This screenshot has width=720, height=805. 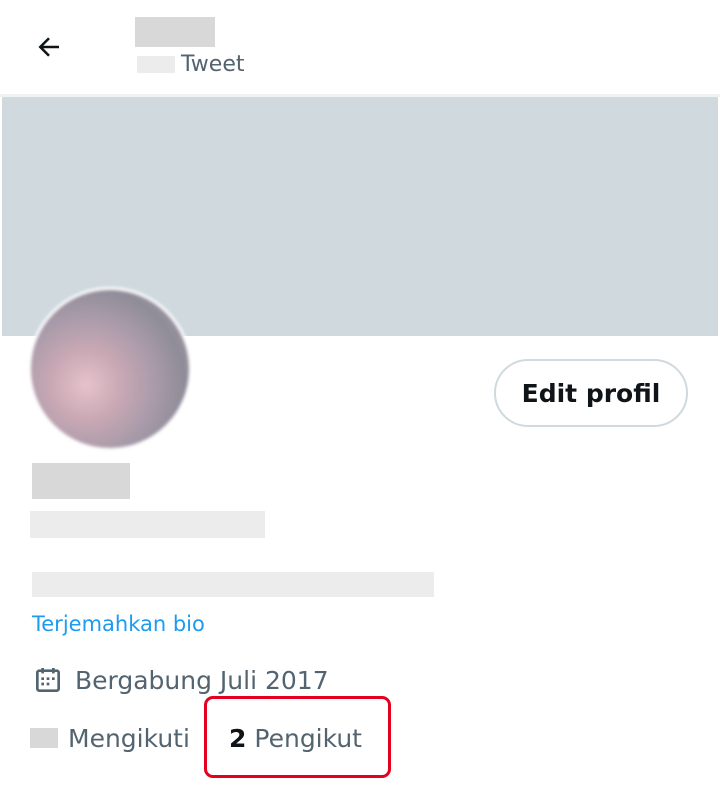 What do you see at coordinates (175, 32) in the screenshot?
I see `profile-name-redacted` at bounding box center [175, 32].